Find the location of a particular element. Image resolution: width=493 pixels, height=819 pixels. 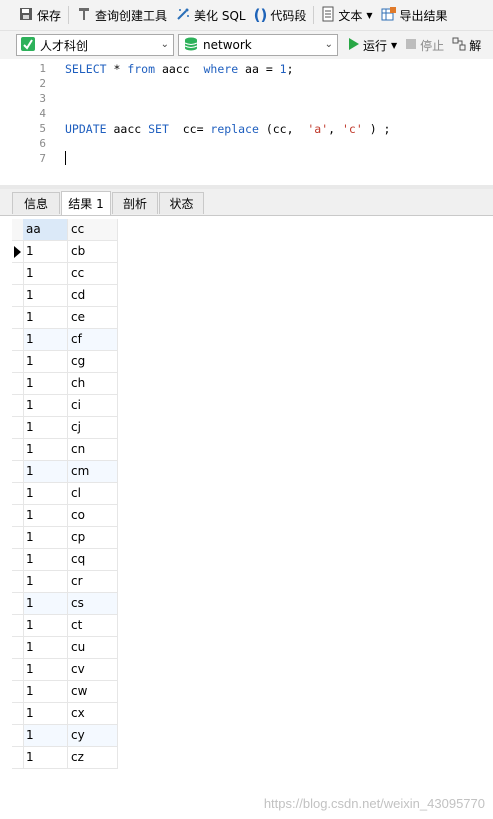

line-number: 4 is located at coordinates (42, 113).